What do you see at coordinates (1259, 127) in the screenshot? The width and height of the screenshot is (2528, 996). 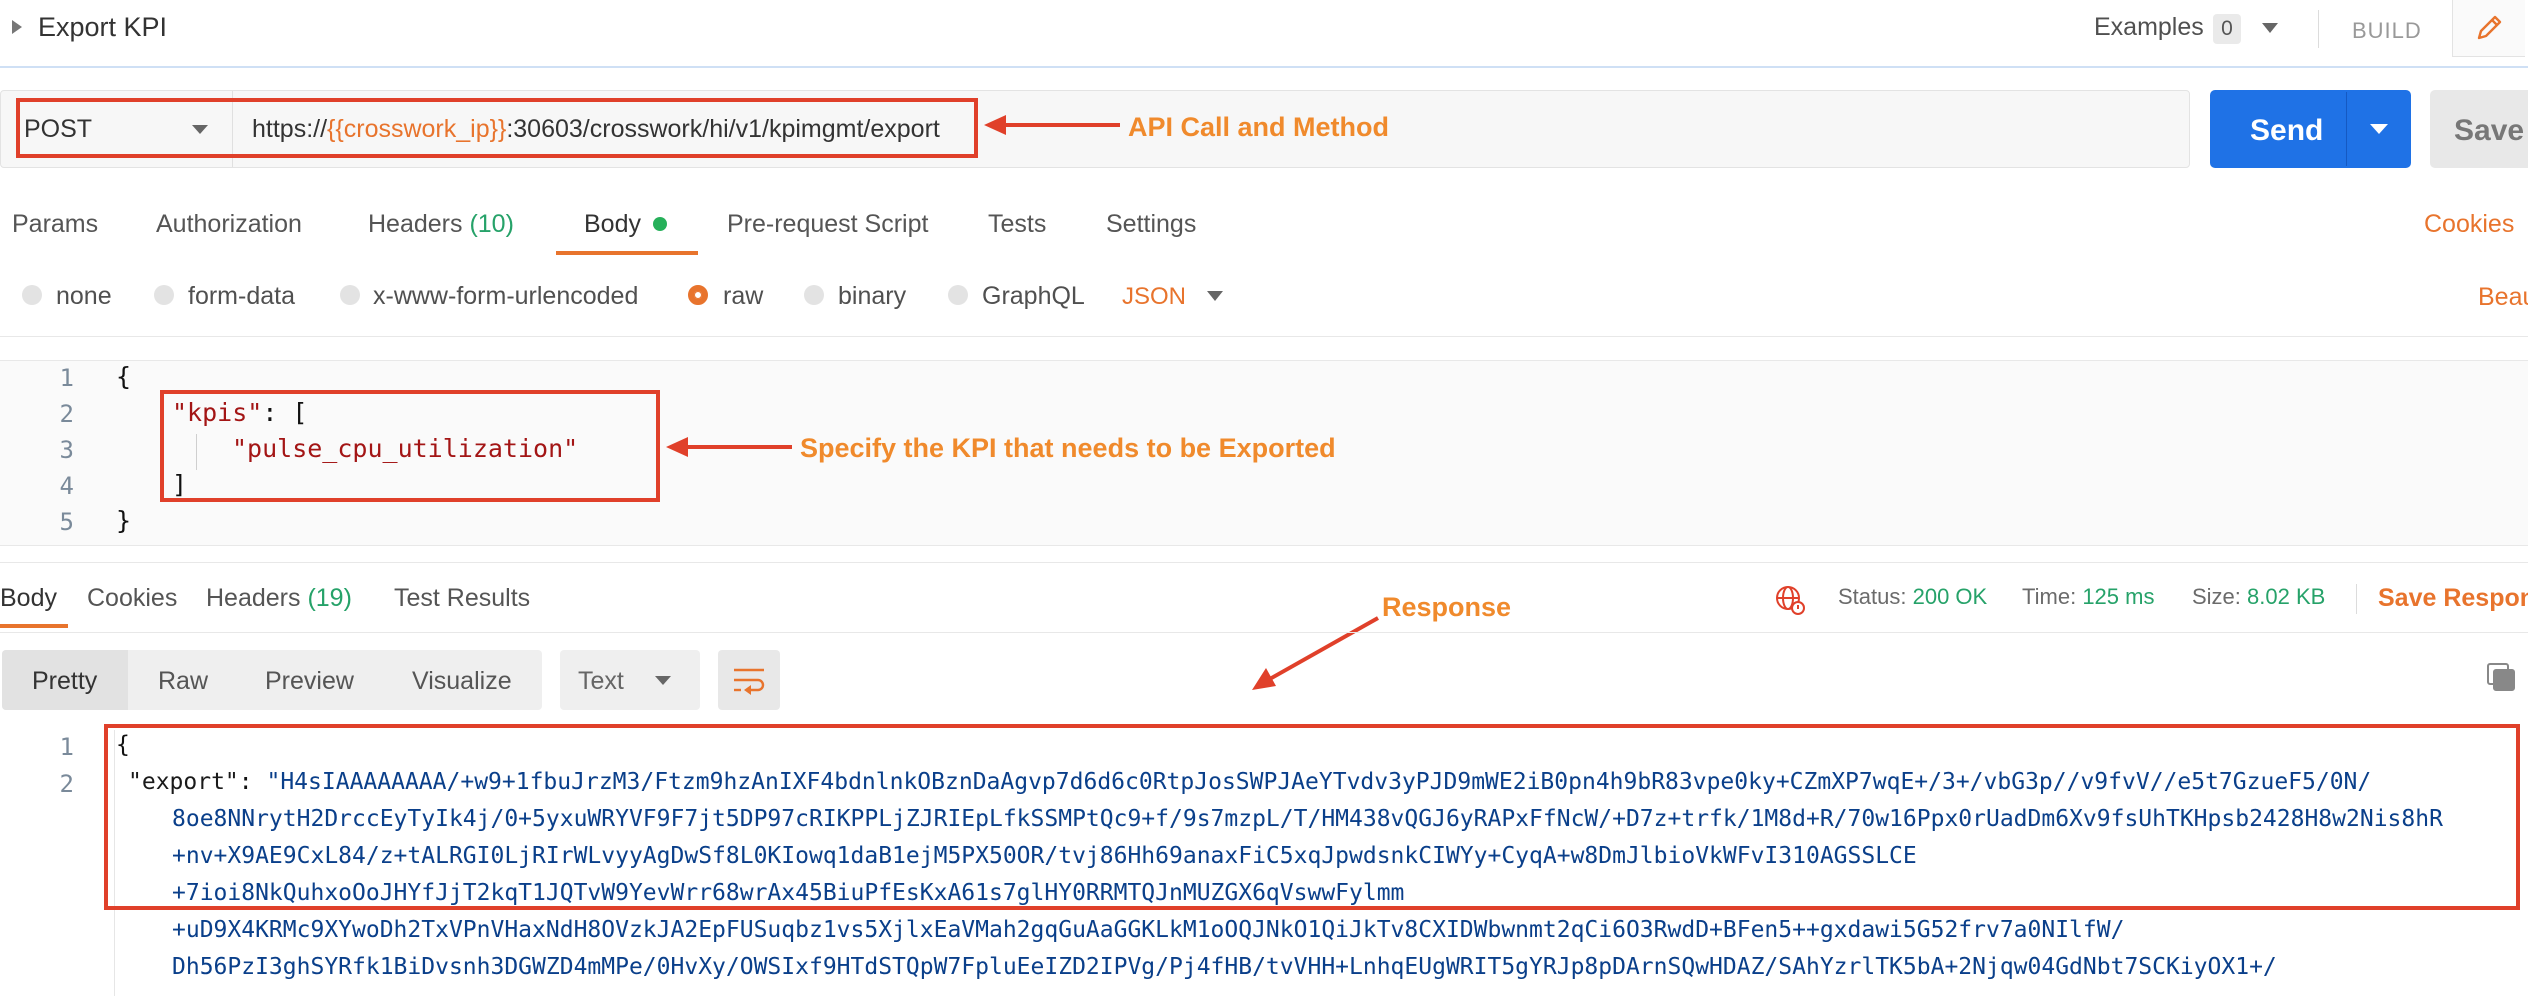 I see `api-call-annotation: API Call and Method` at bounding box center [1259, 127].